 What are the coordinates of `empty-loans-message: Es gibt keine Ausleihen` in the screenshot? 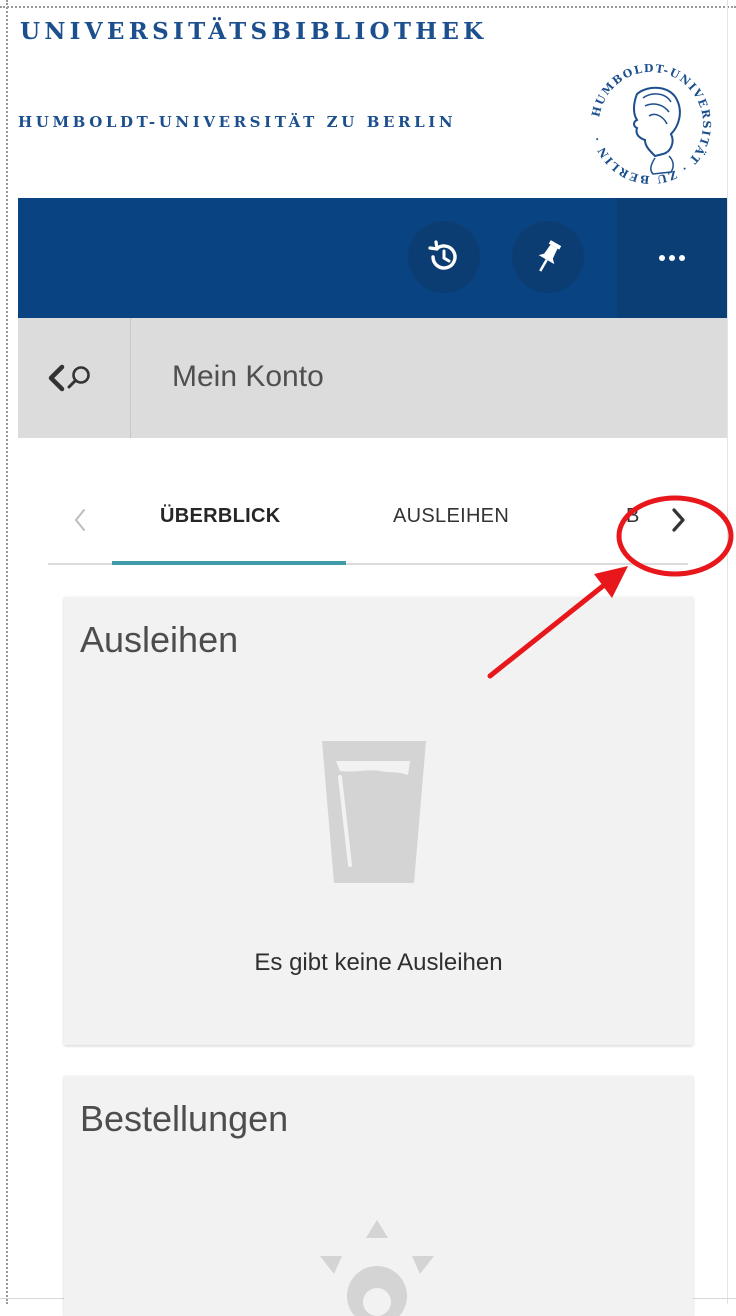 It's located at (378, 962).